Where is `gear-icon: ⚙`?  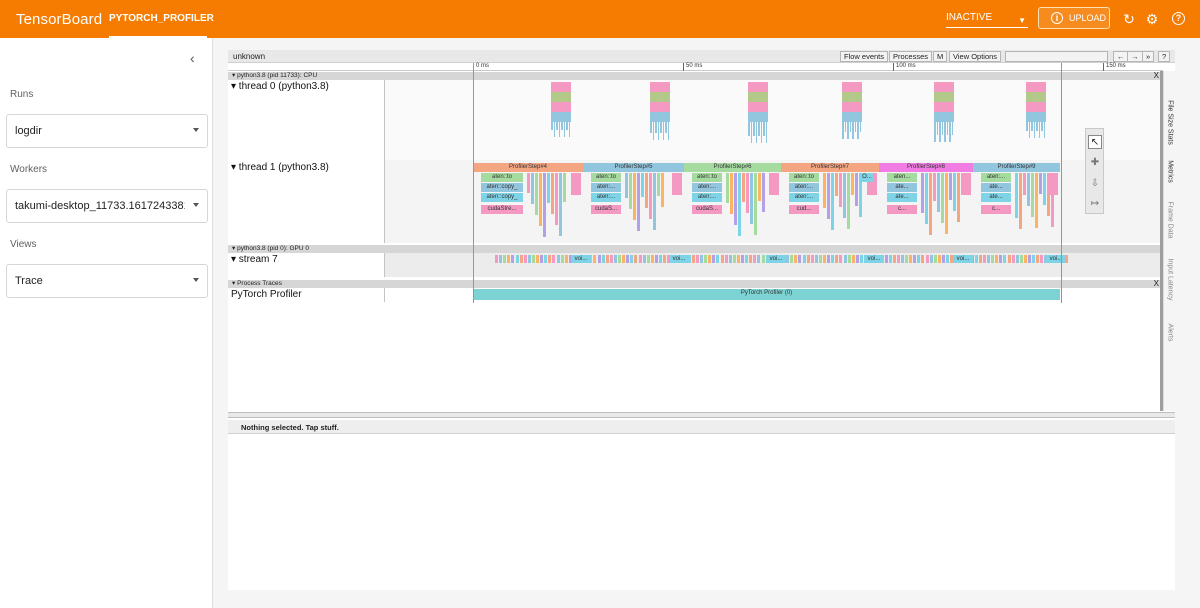 gear-icon: ⚙ is located at coordinates (1152, 19).